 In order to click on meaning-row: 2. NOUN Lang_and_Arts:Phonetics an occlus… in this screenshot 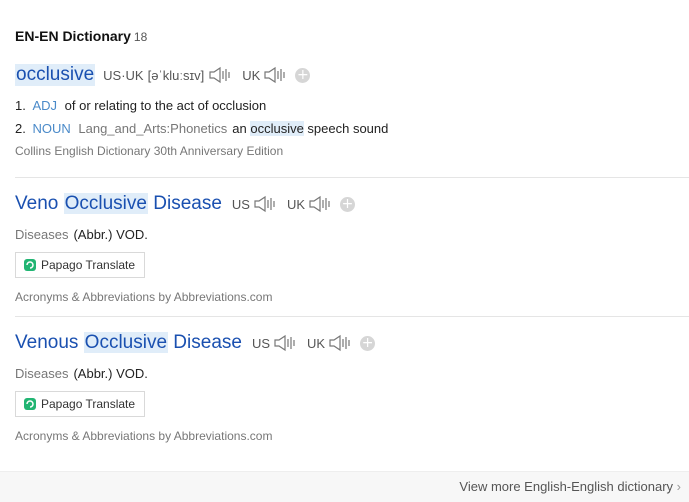, I will do `click(352, 128)`.